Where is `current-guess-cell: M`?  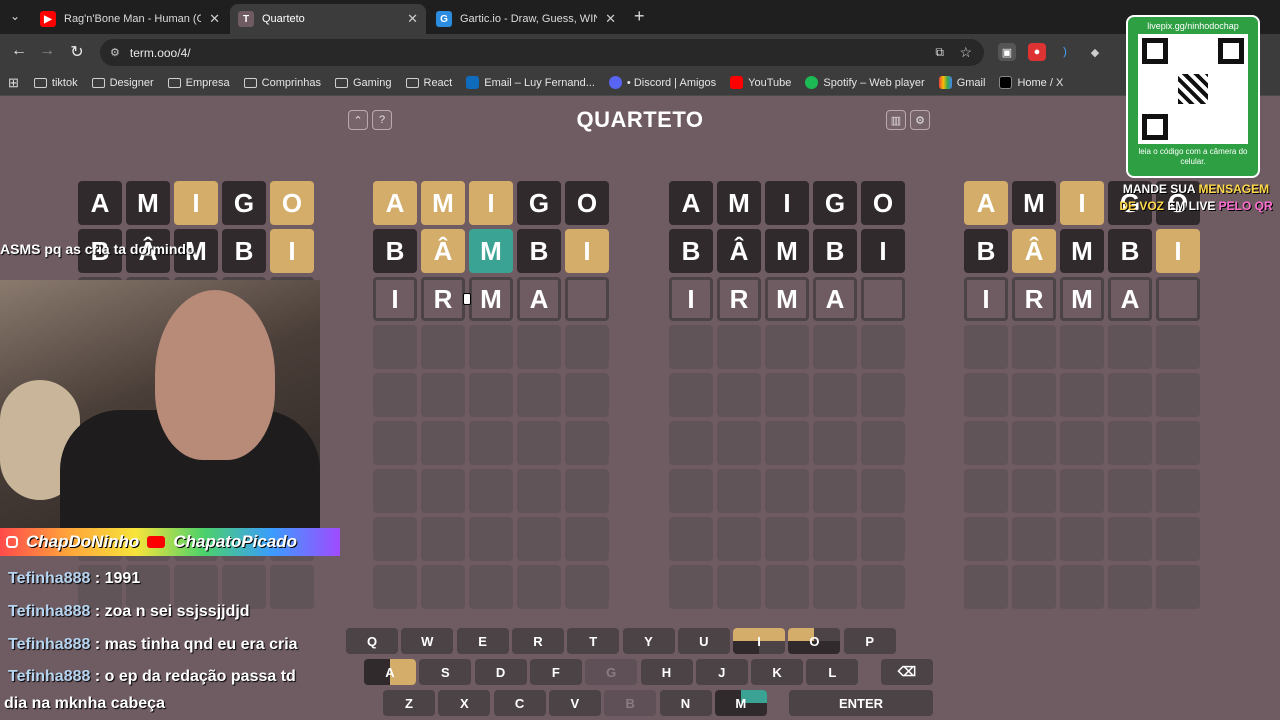
current-guess-cell: M is located at coordinates (491, 299).